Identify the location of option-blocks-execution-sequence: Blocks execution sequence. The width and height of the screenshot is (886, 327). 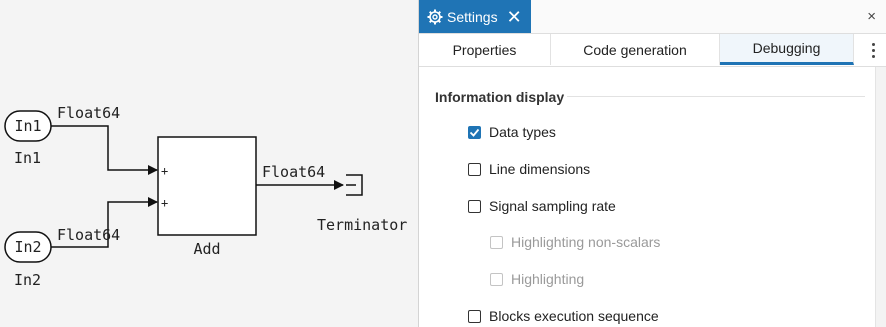
(563, 316).